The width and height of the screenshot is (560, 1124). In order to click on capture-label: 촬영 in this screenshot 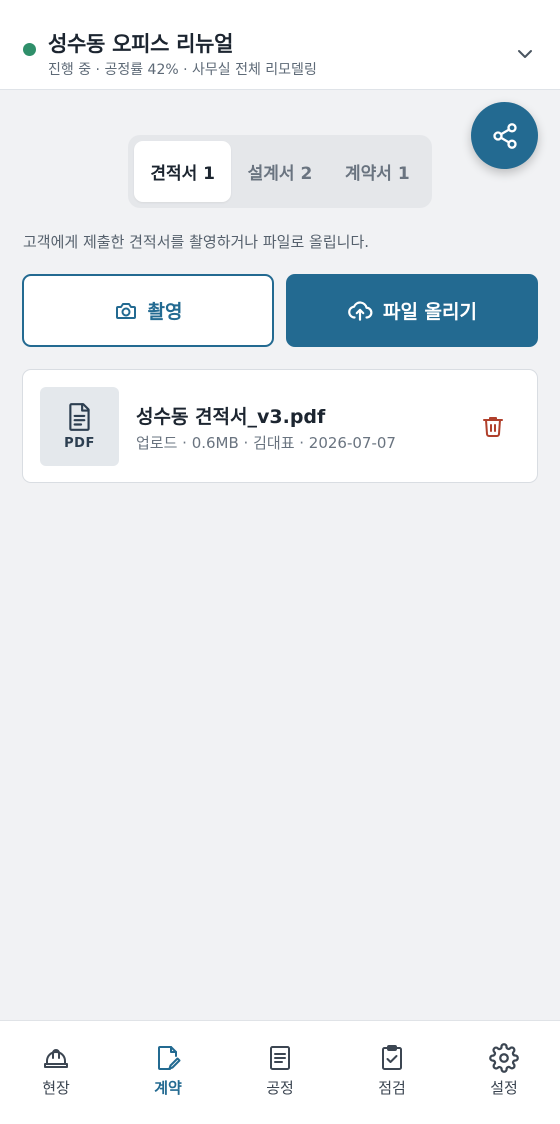, I will do `click(165, 312)`.